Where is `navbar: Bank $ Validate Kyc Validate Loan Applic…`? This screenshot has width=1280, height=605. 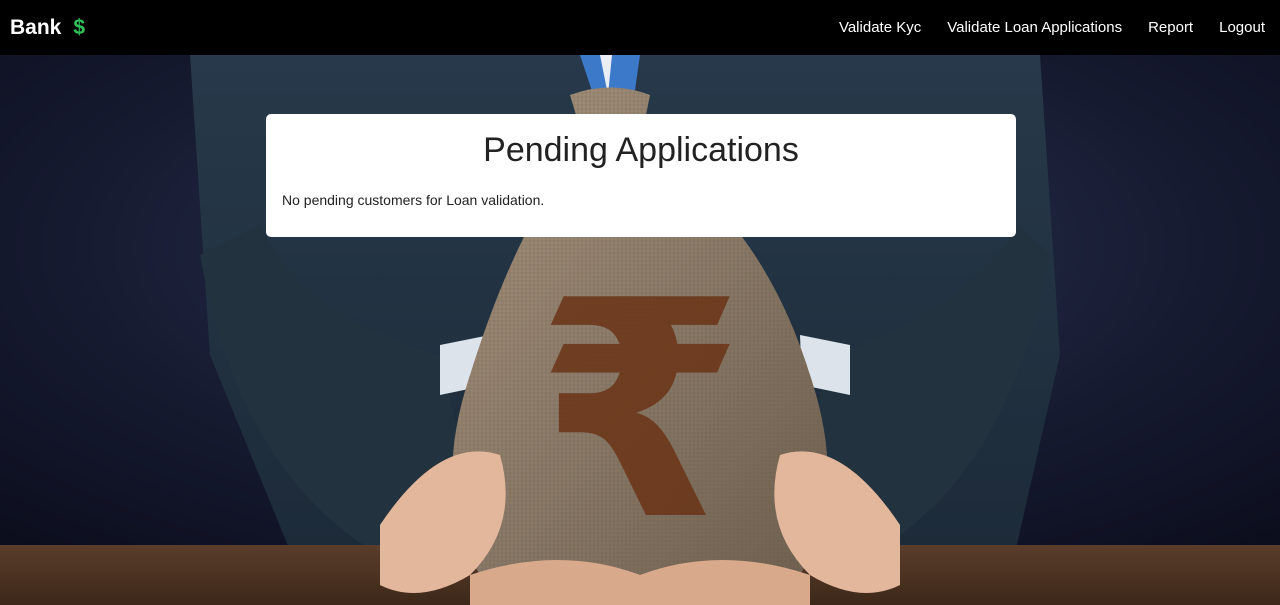 navbar: Bank $ Validate Kyc Validate Loan Applic… is located at coordinates (640, 27).